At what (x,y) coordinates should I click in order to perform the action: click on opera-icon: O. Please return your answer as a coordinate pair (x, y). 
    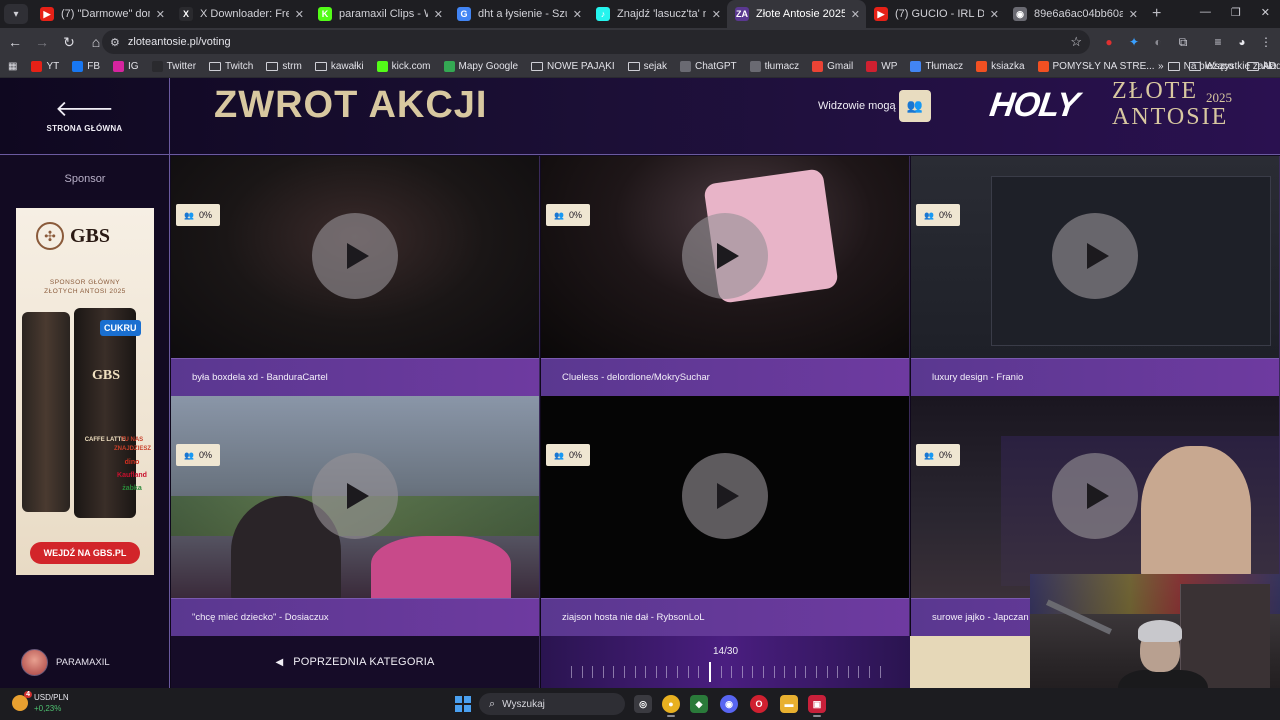
    Looking at the image, I should click on (759, 704).